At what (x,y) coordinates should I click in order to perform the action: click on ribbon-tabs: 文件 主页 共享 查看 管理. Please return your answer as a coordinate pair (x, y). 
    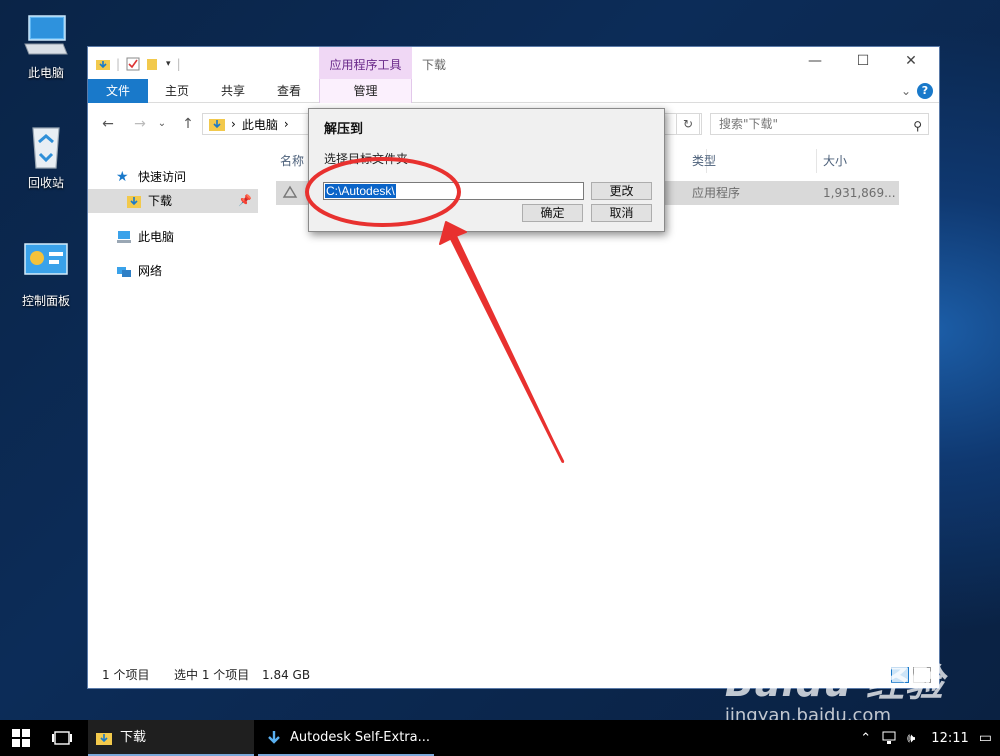
    Looking at the image, I should click on (513, 91).